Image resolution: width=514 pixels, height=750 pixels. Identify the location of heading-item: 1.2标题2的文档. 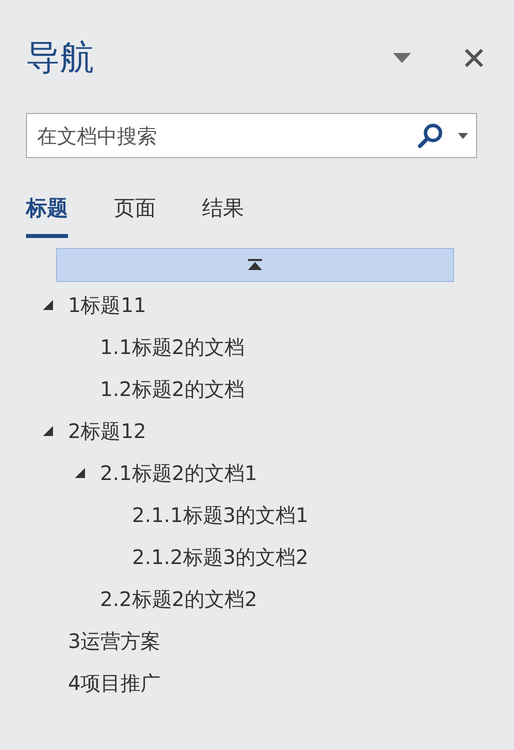
(172, 389).